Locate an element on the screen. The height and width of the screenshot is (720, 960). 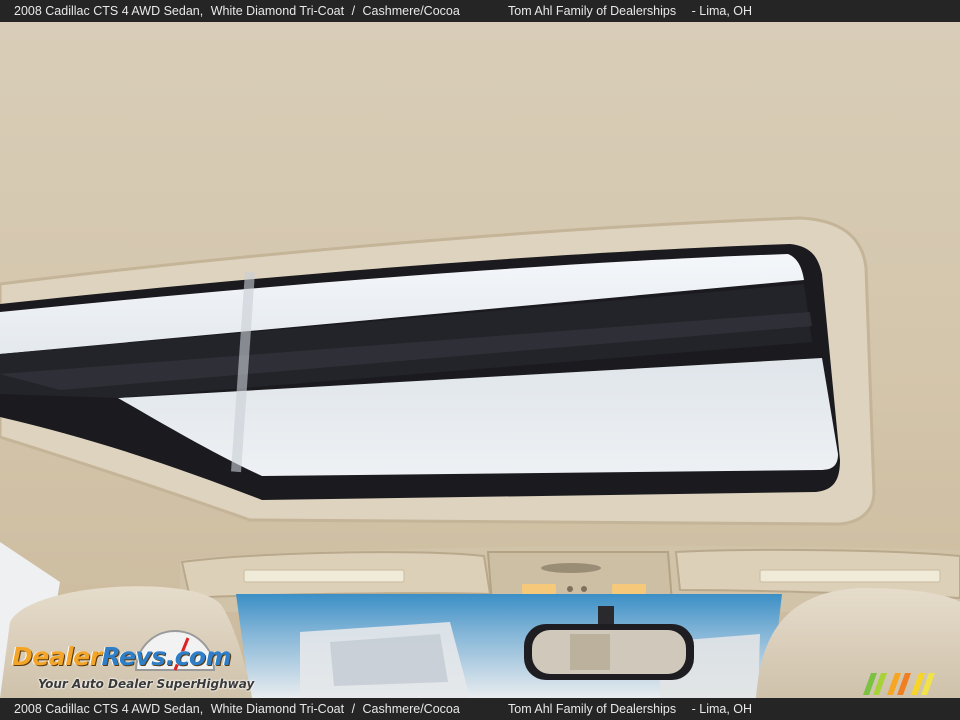
map-light-left is located at coordinates (539, 589).